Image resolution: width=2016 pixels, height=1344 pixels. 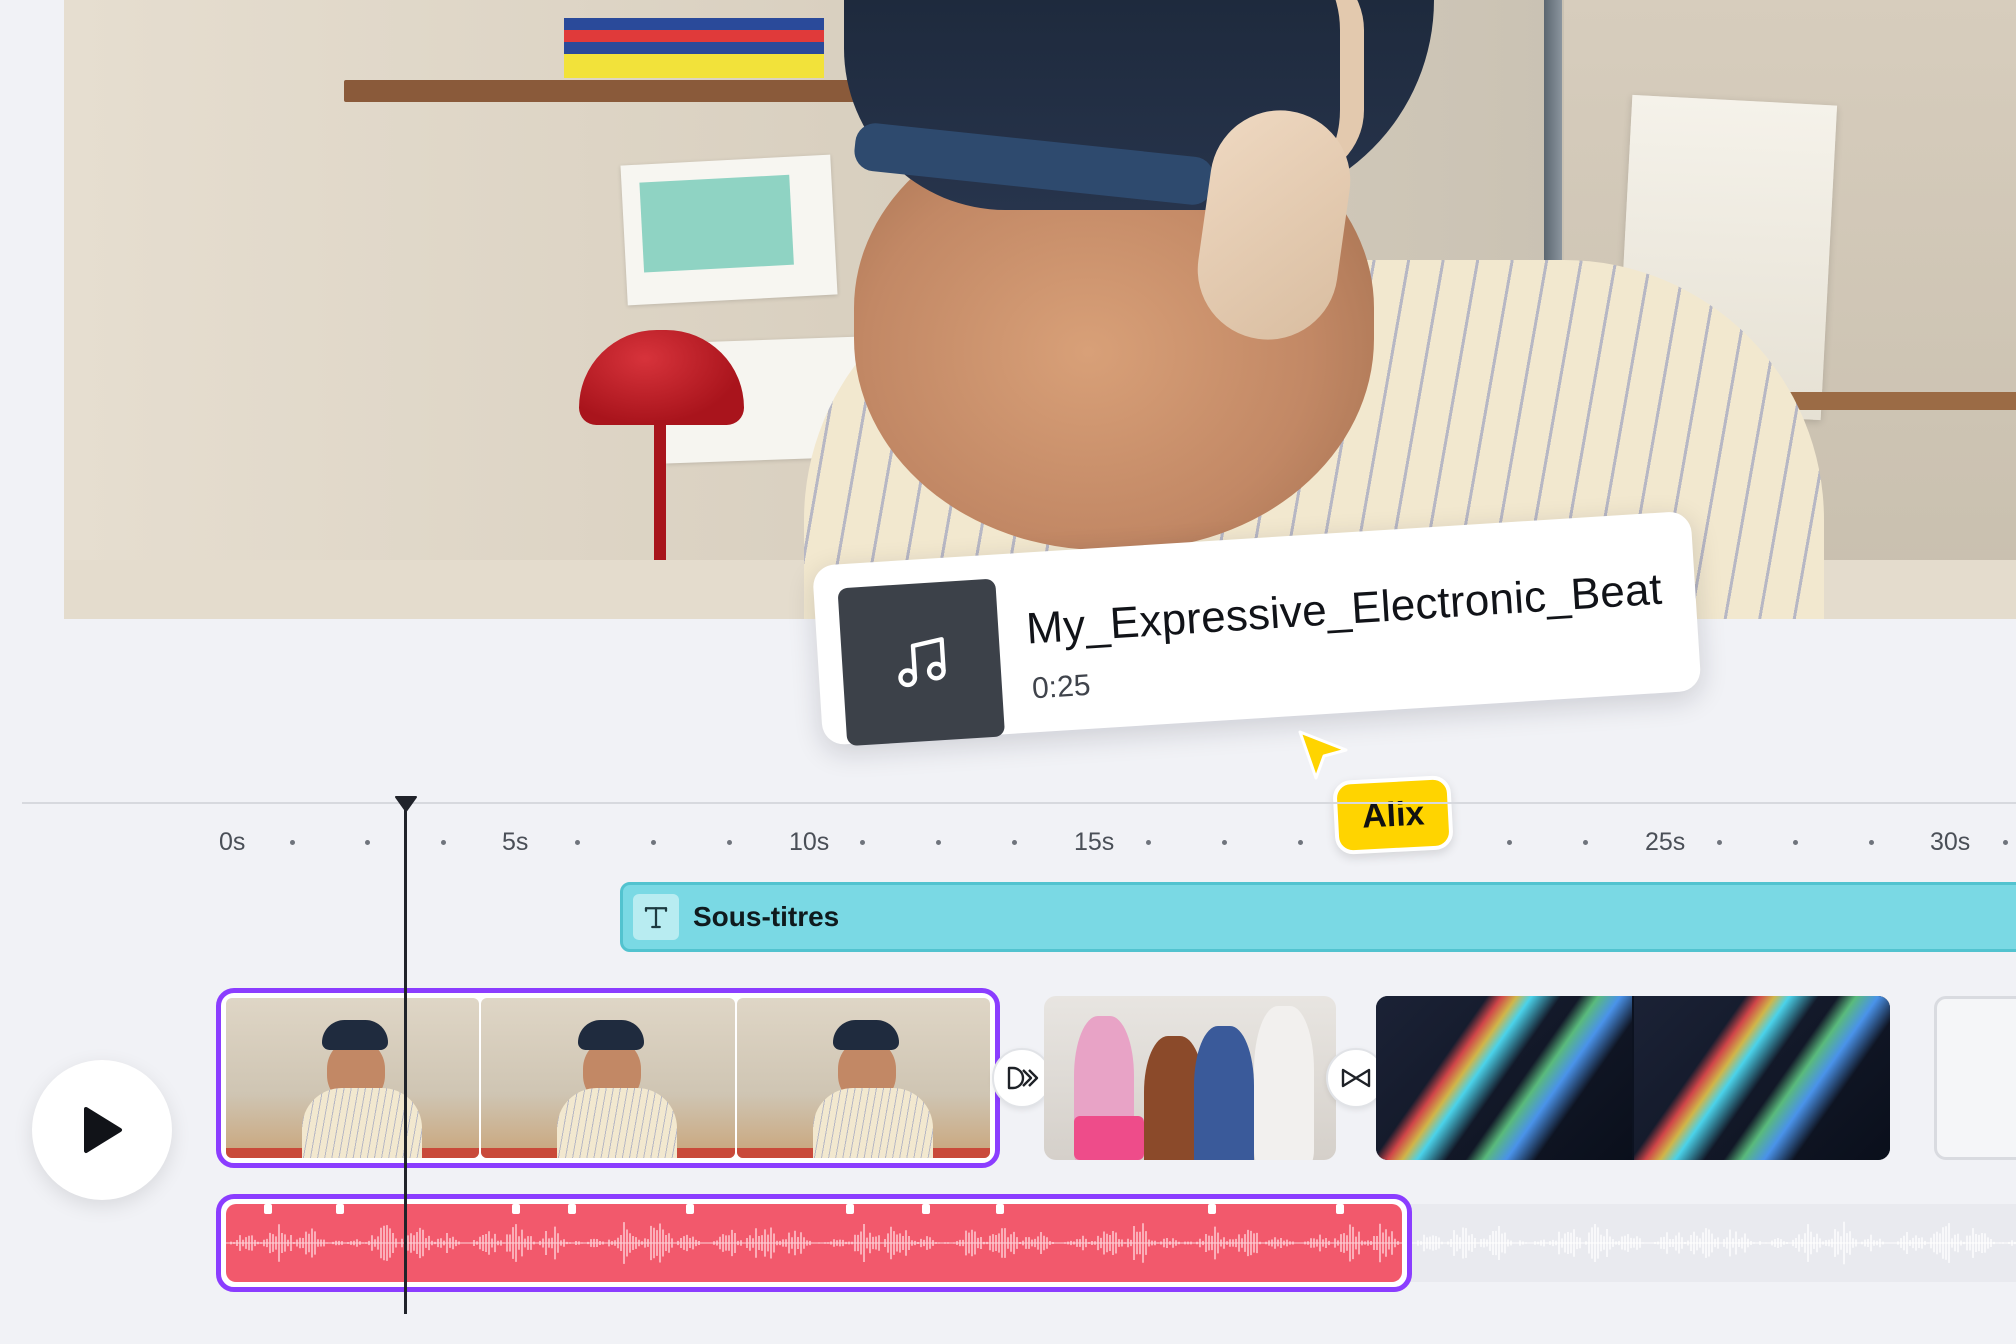 I want to click on video-clip-prism, so click(x=1633, y=1078).